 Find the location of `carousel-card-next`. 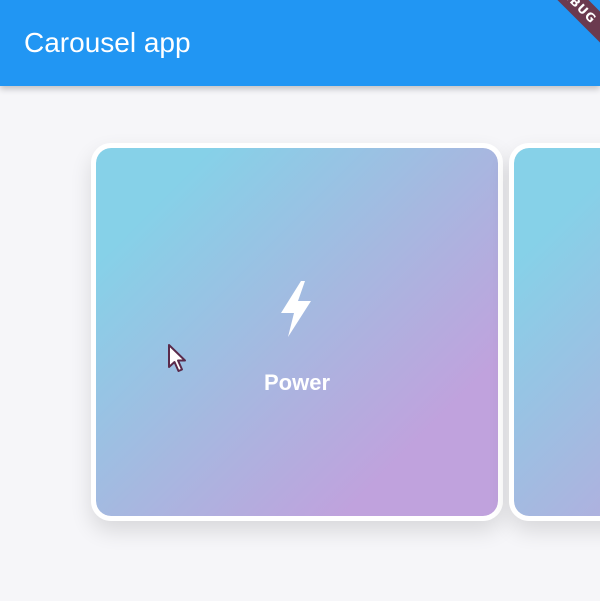

carousel-card-next is located at coordinates (554, 332).